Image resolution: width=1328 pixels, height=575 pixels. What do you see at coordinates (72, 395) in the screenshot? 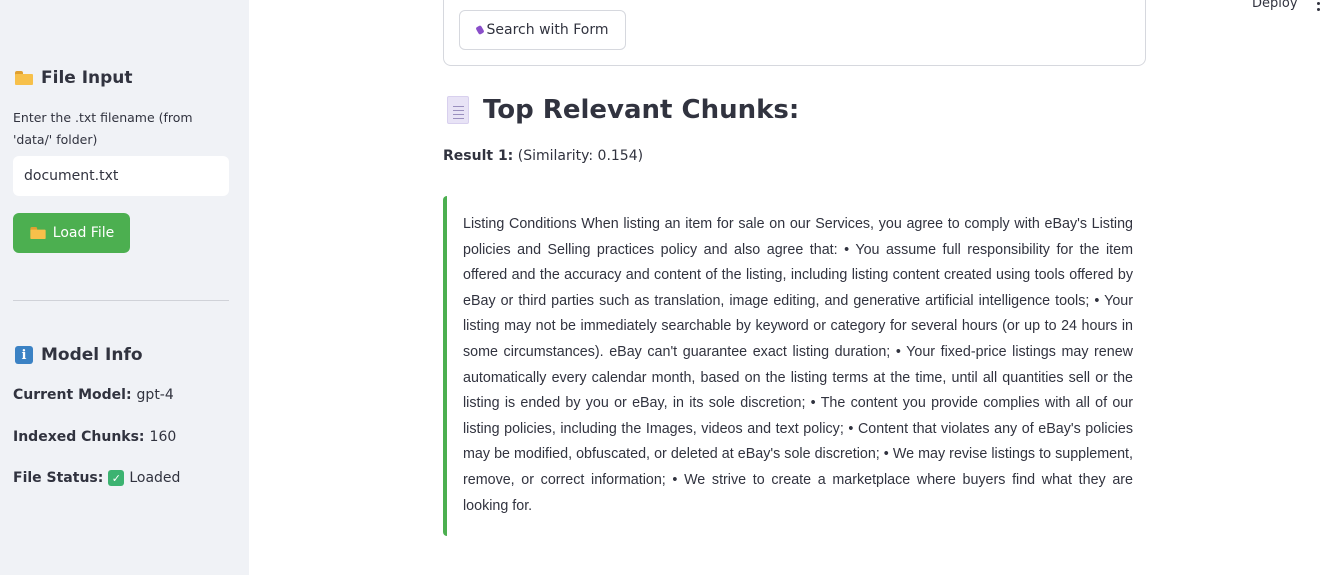
I see `current-model-label: Current Model:` at bounding box center [72, 395].